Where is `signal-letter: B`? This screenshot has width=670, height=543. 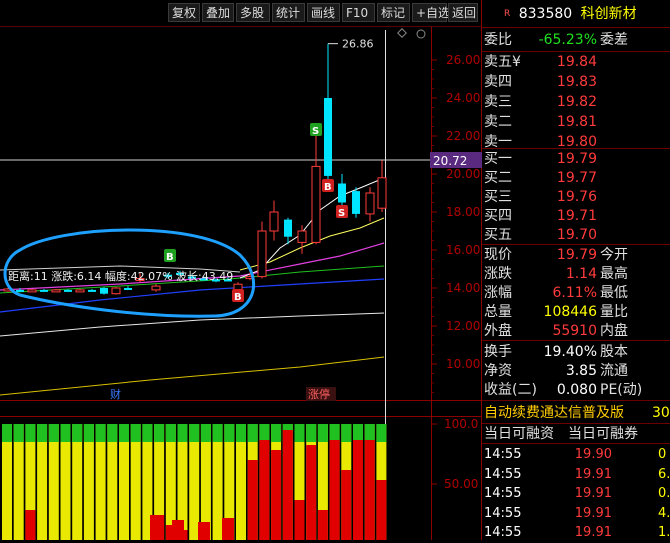
signal-letter: B is located at coordinates (170, 257).